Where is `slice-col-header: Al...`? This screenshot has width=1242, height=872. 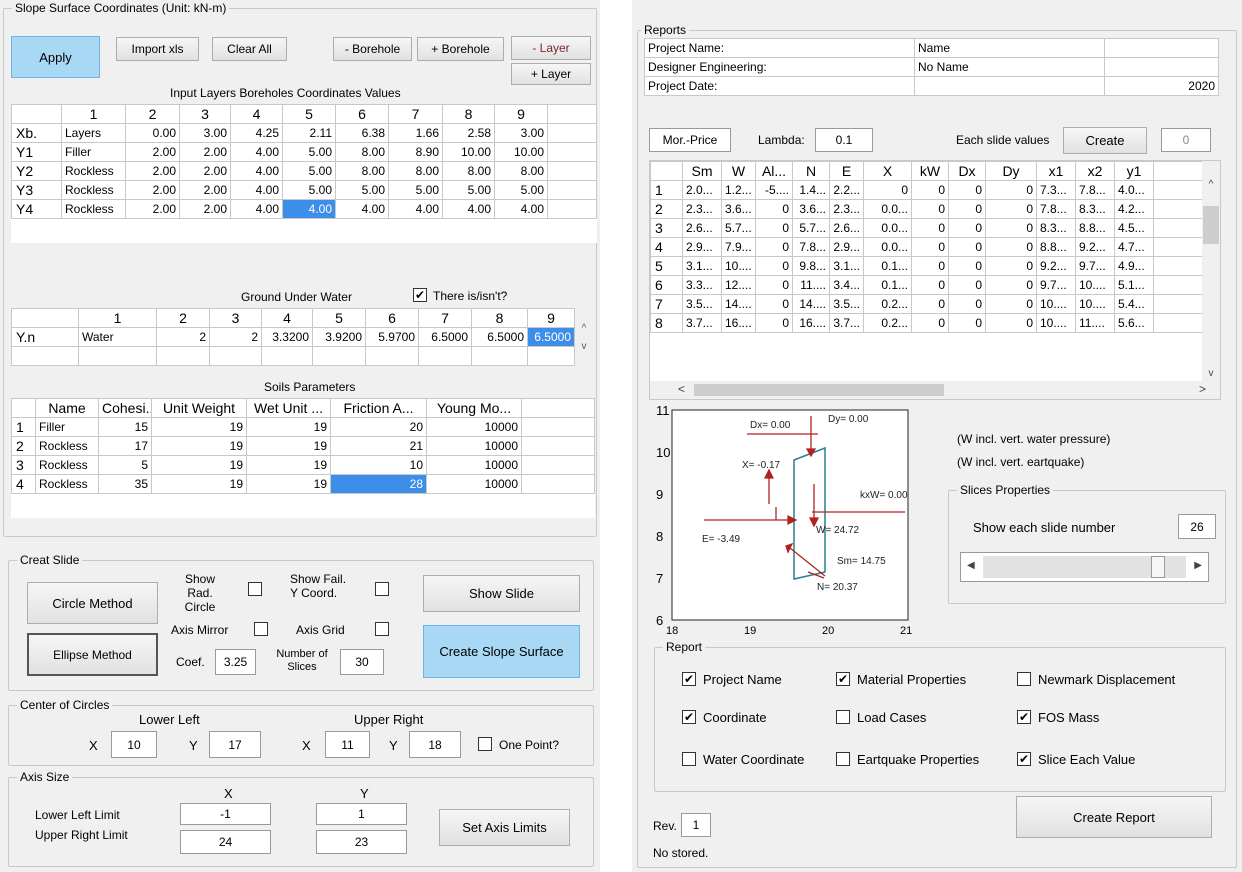 slice-col-header: Al... is located at coordinates (774, 171).